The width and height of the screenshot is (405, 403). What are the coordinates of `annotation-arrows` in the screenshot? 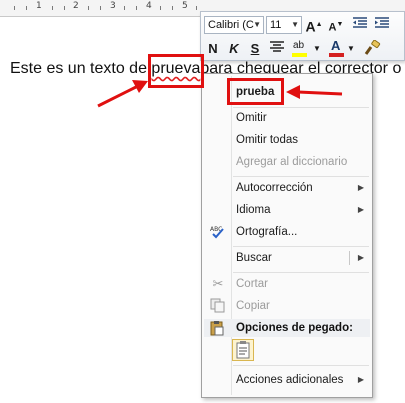 It's located at (220, 94).